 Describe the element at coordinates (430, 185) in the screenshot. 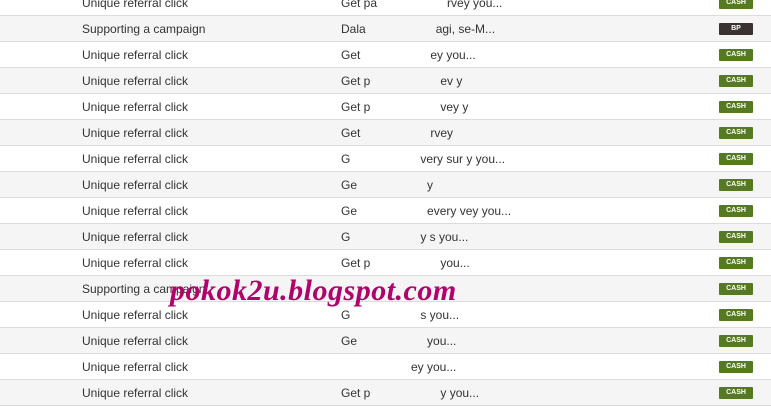

I see `details-end: y` at that location.